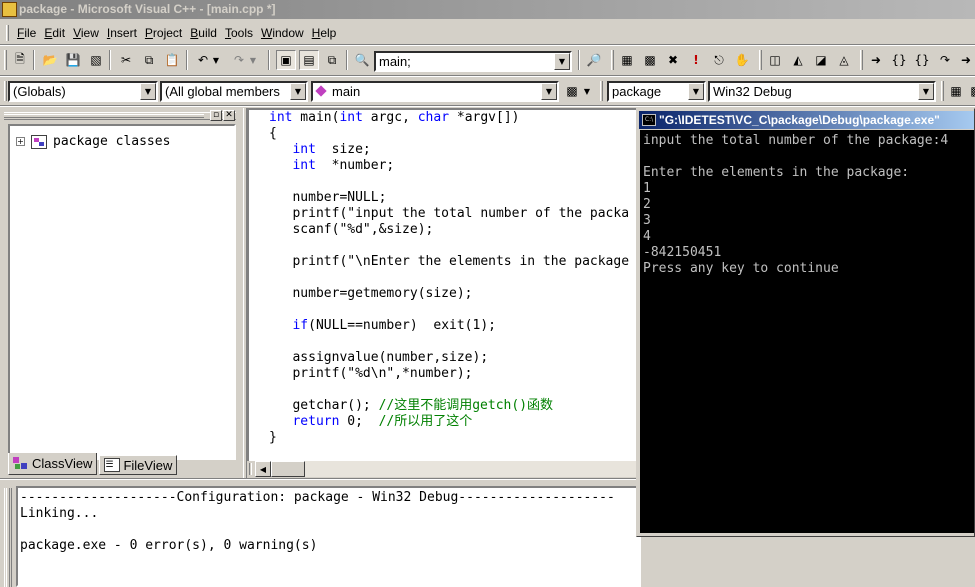 The width and height of the screenshot is (975, 587). I want to click on scope-combo: (Globals) ▼, so click(83, 91).